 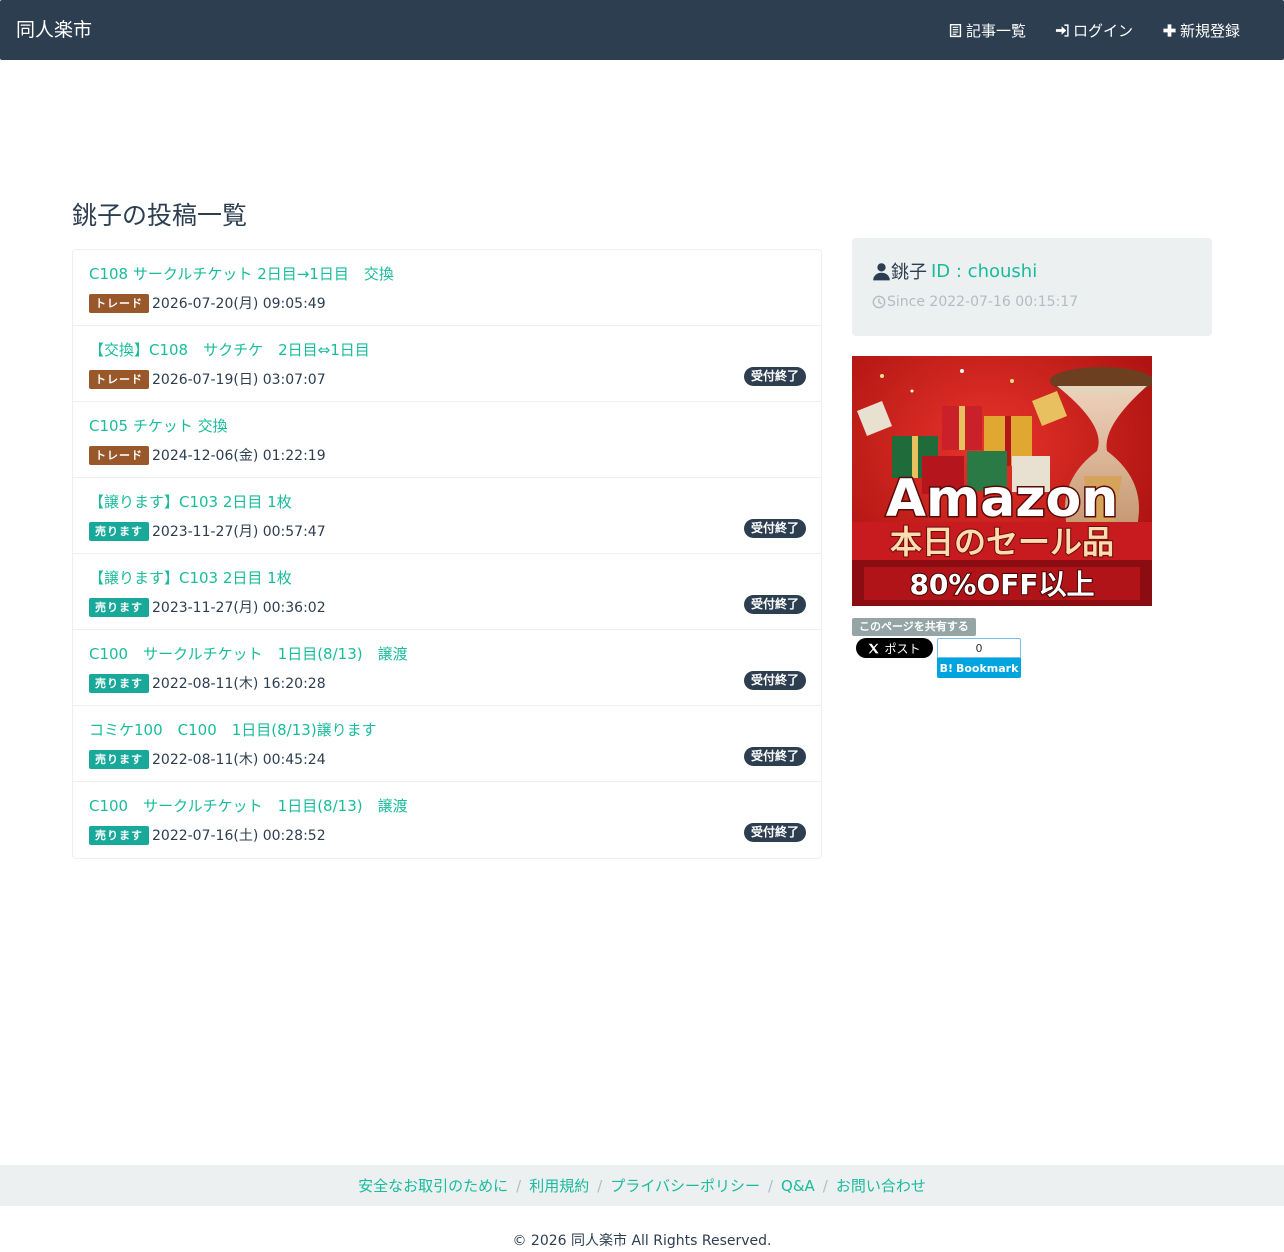 I want to click on post-date: 2023-11-27(月) 00:57:47, so click(x=239, y=532).